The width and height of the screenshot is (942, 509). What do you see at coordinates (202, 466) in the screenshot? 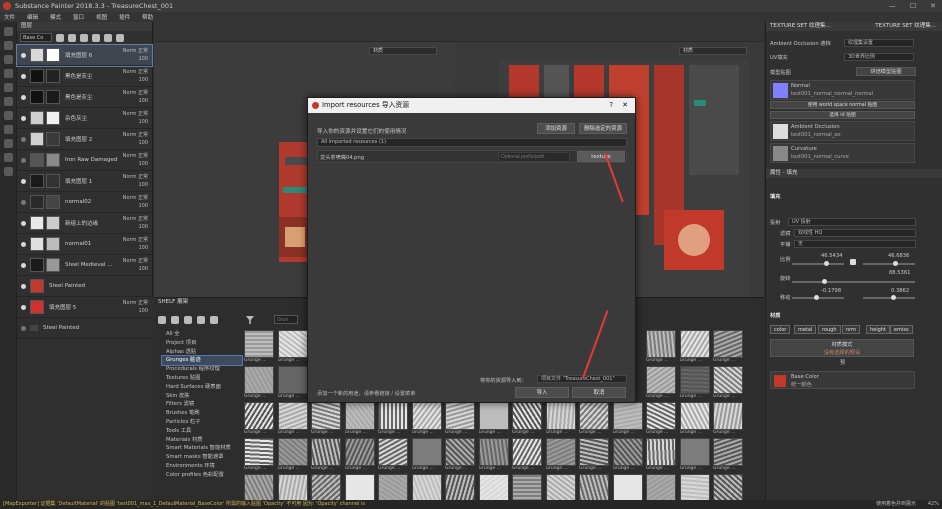
I see `shelf-category: Environments 环境` at bounding box center [202, 466].